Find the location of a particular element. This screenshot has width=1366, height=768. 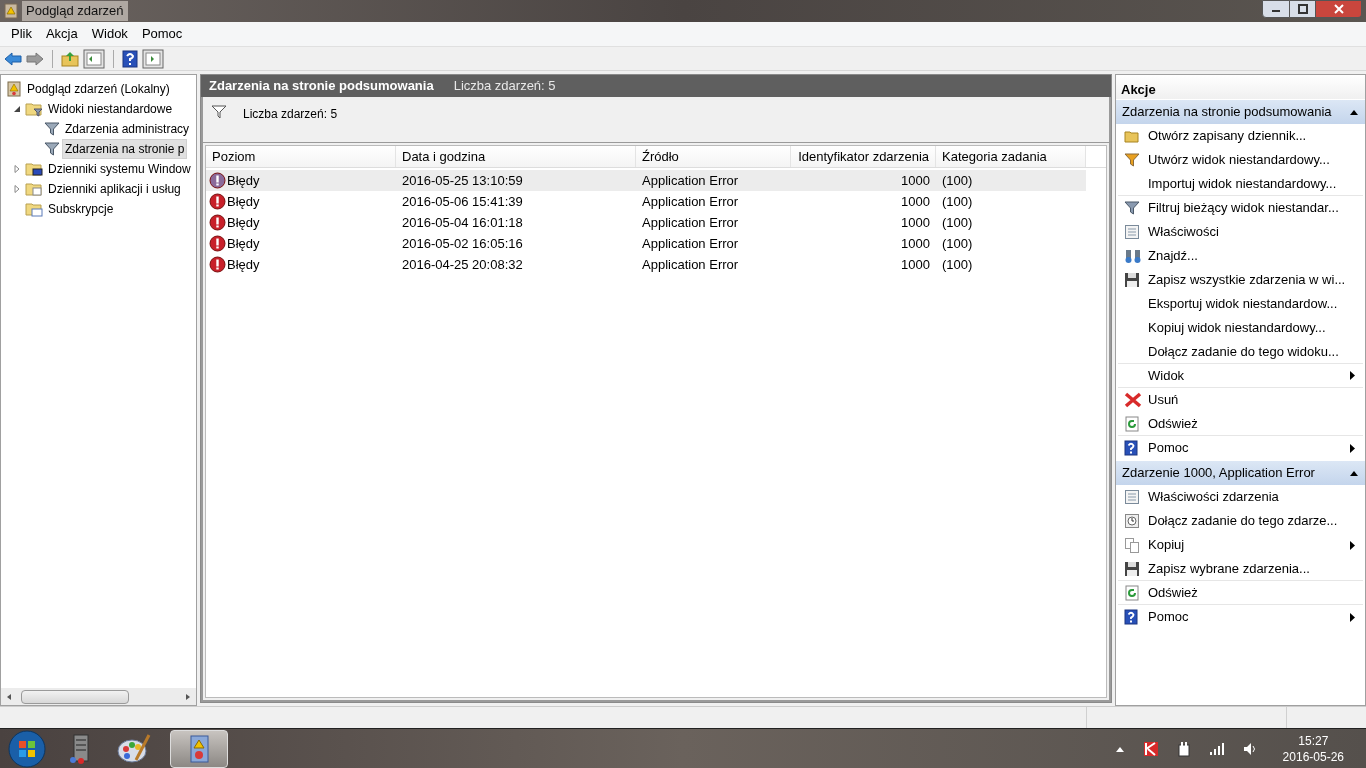

window-title: Podgląd zdarzeń is located at coordinates (75, 11).